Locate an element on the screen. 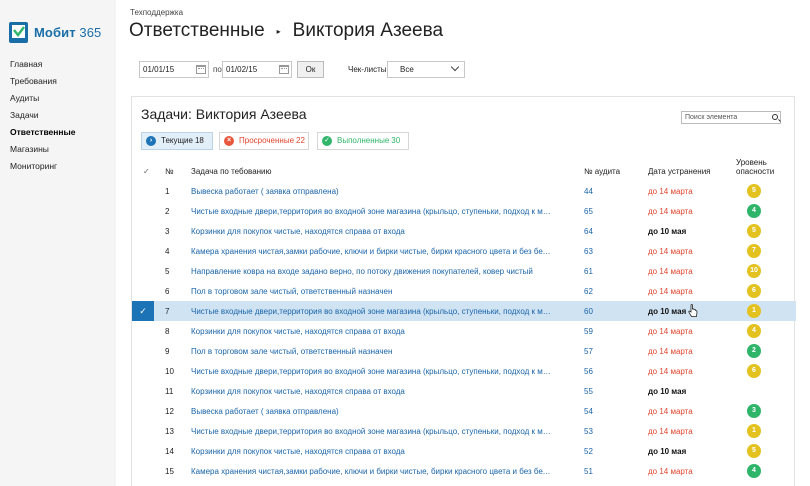  row-check-icon: ✓ is located at coordinates (143, 311).